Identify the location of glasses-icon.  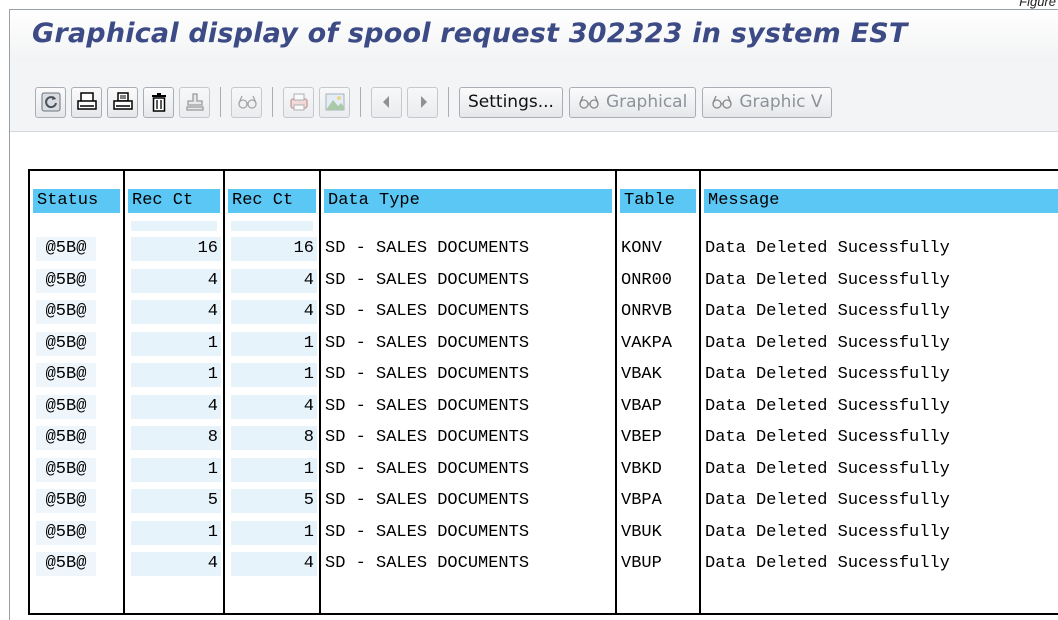
(722, 102).